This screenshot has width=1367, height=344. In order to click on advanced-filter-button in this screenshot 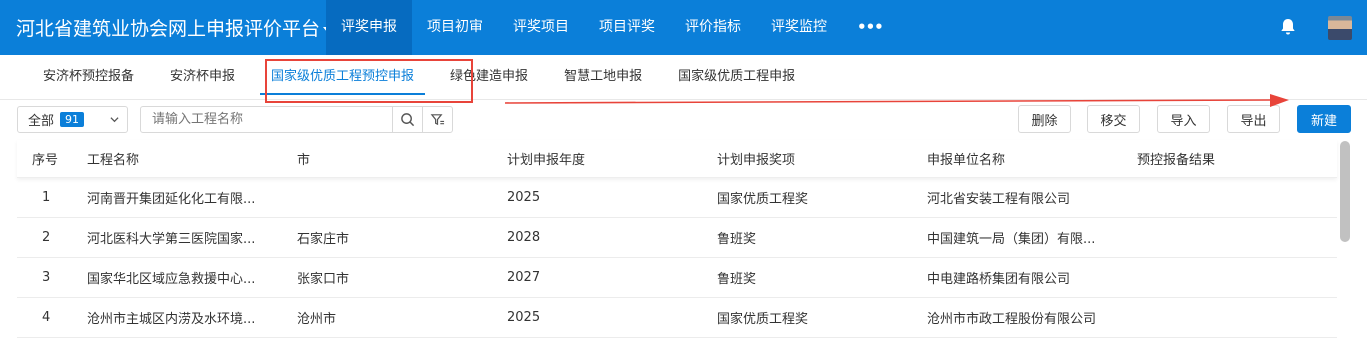, I will do `click(437, 119)`.